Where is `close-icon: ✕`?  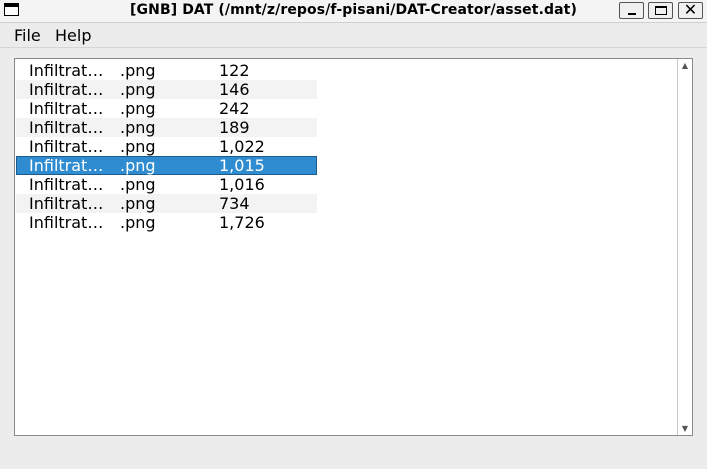
close-icon: ✕ is located at coordinates (690, 9).